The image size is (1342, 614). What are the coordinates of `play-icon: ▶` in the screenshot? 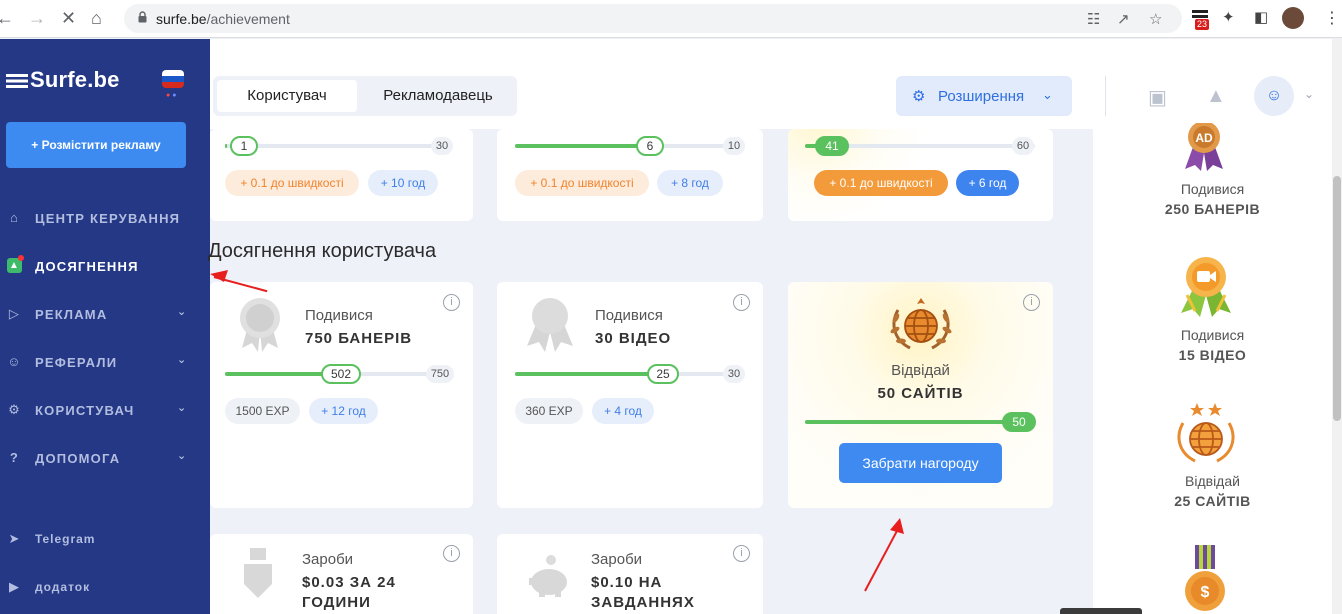 It's located at (14, 586).